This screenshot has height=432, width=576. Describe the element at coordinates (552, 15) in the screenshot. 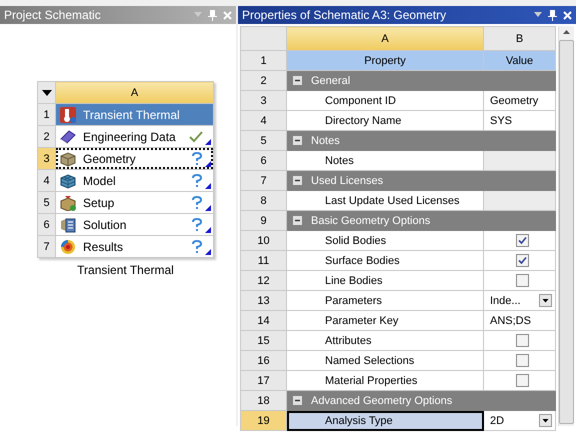

I see `pin-icon` at that location.